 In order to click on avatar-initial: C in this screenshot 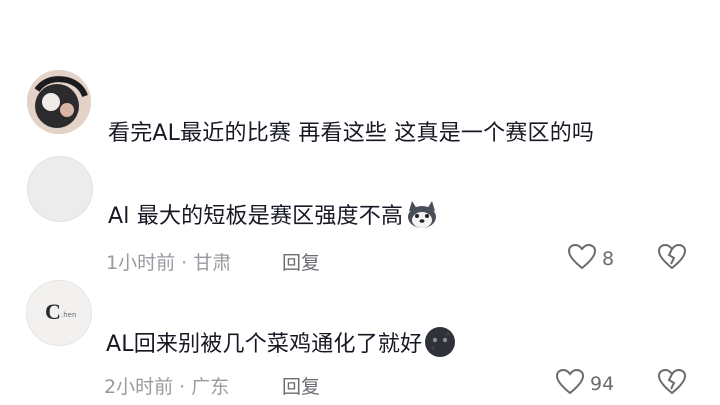, I will do `click(53, 311)`.